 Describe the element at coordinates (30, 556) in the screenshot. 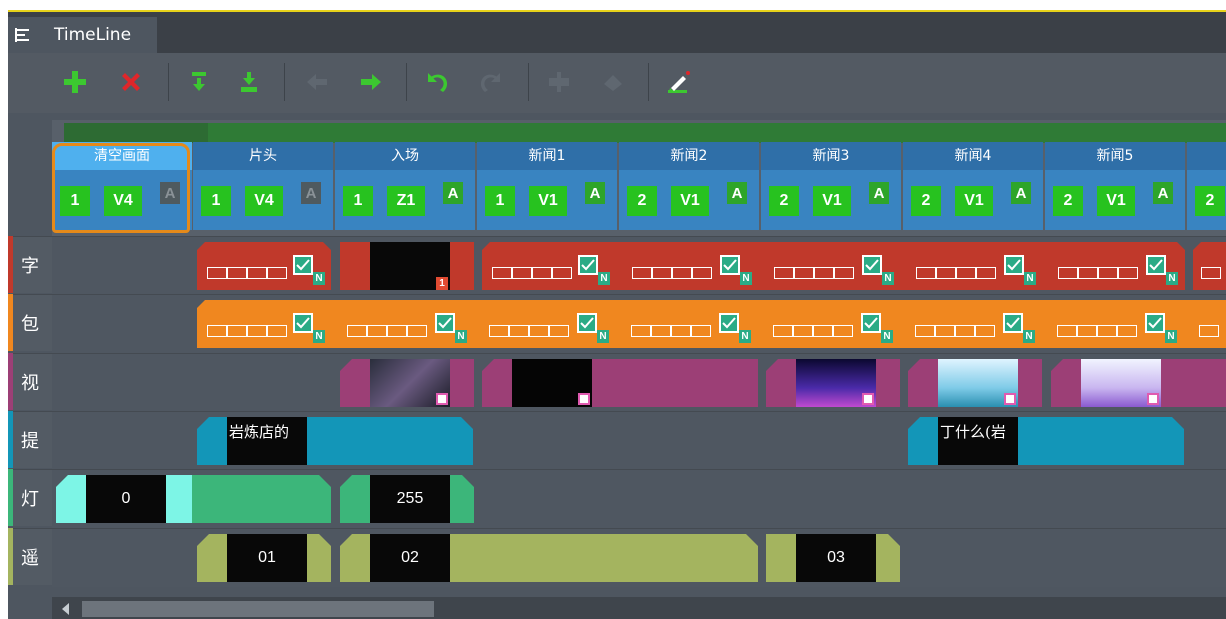

I see `track-label: 遥` at that location.